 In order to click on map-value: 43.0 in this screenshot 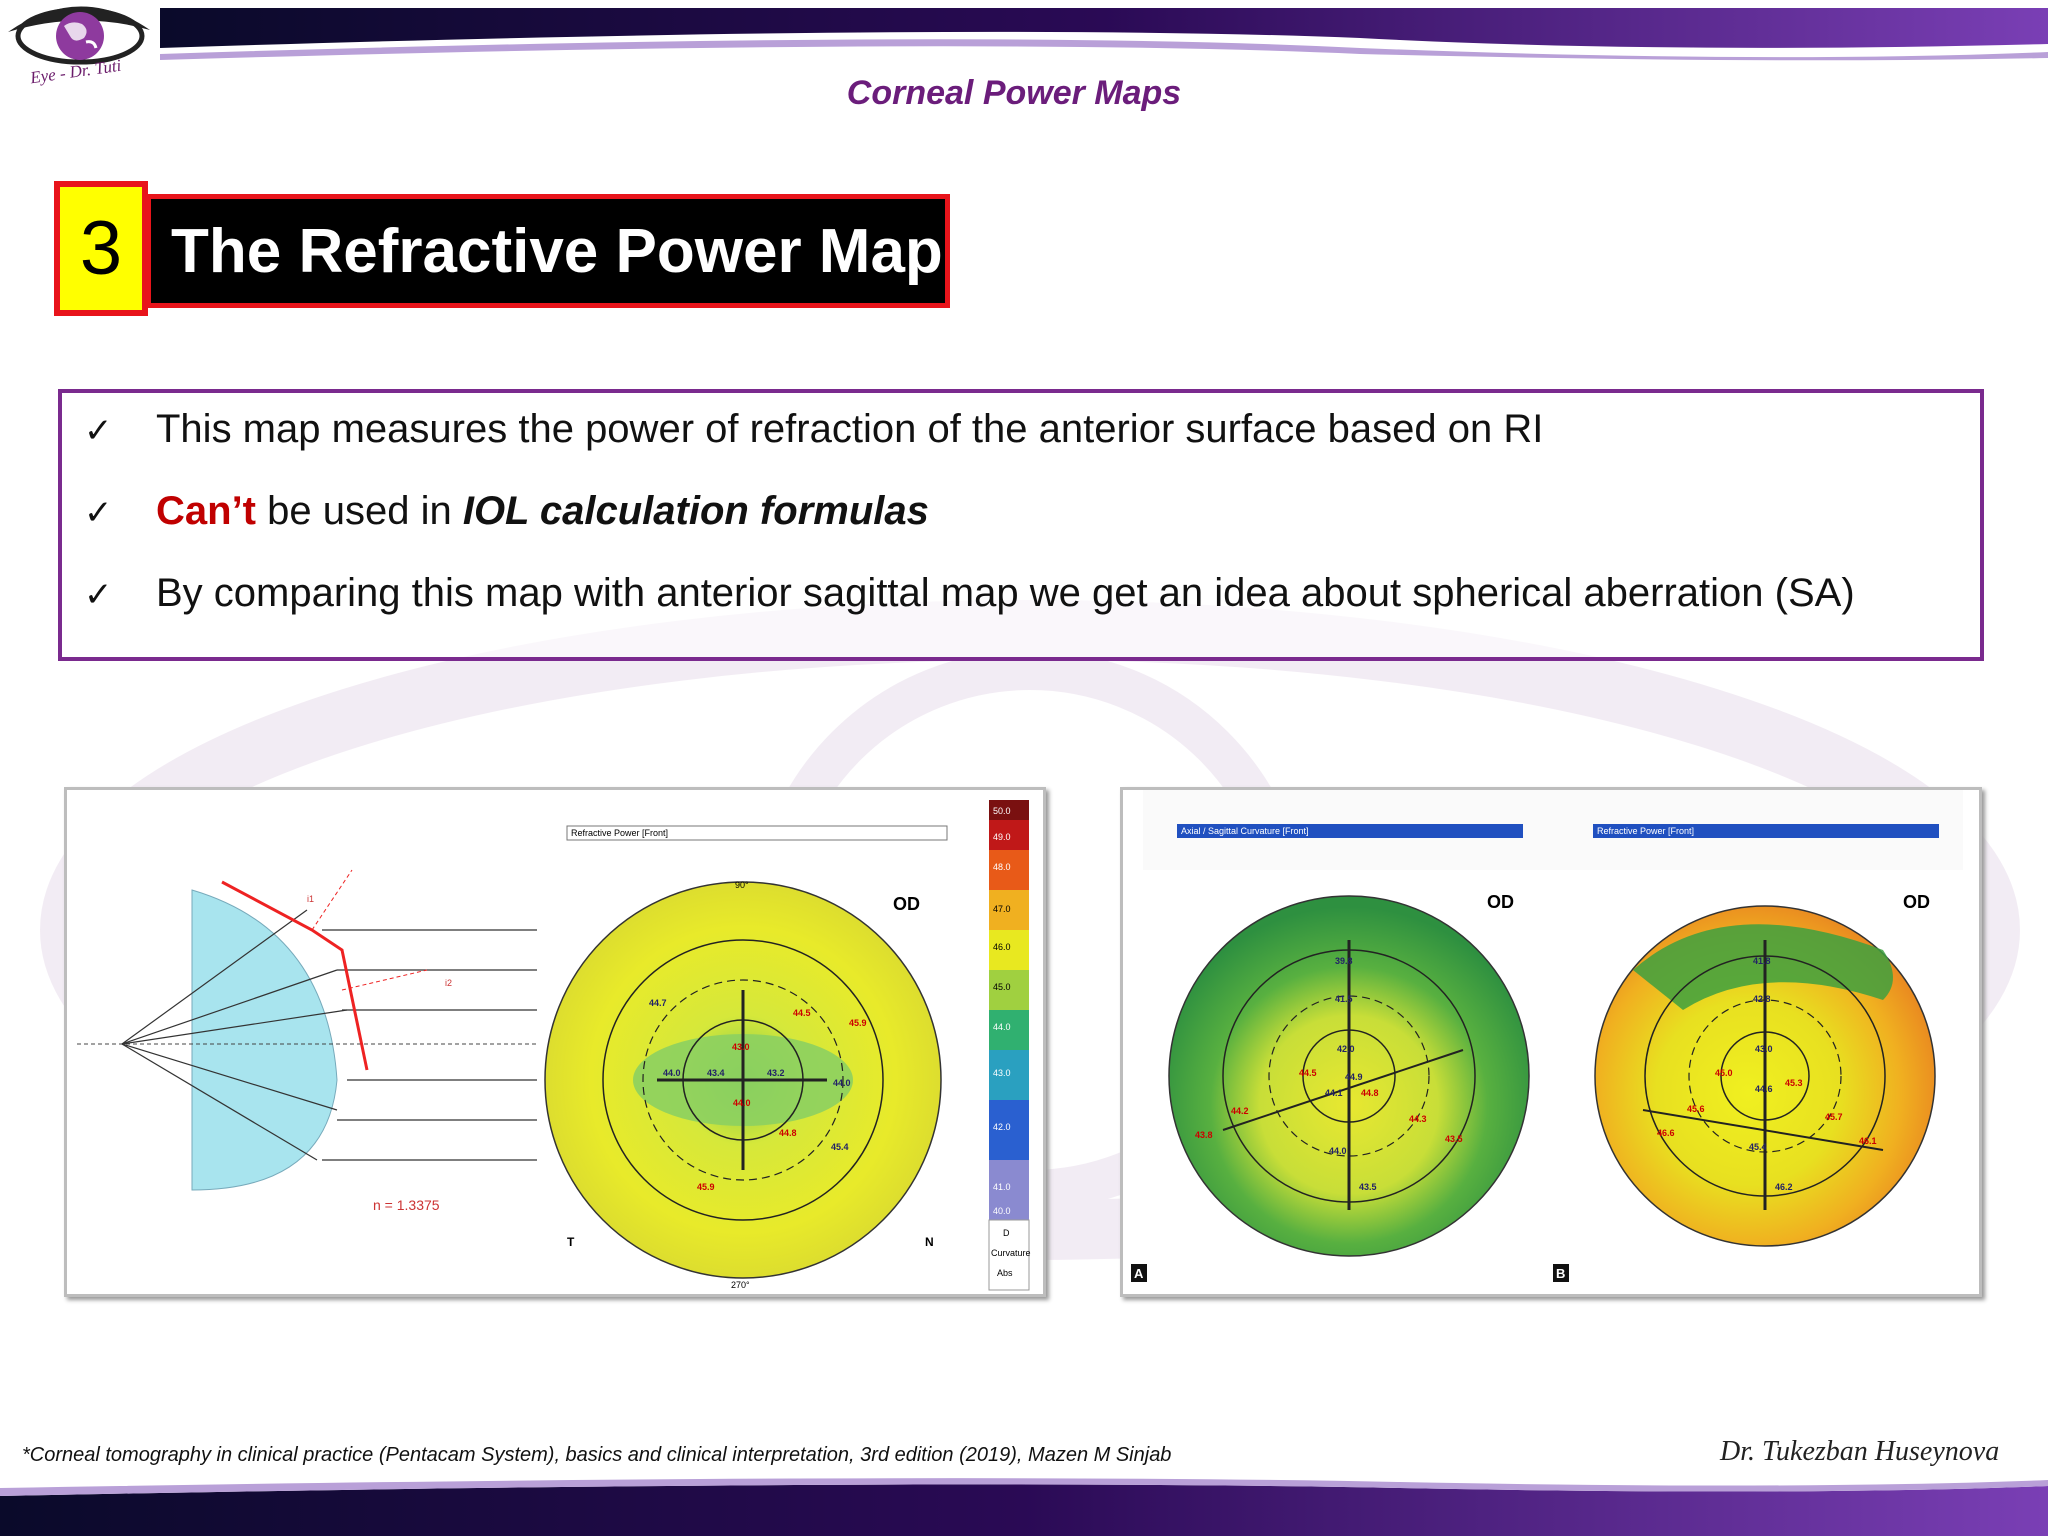, I will do `click(741, 1047)`.